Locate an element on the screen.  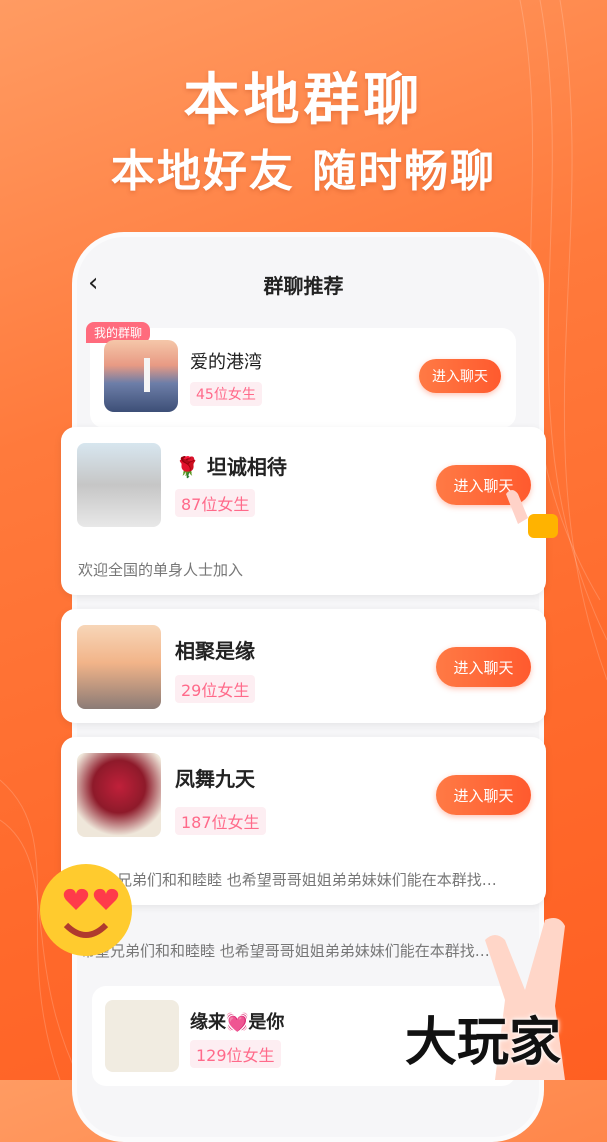
heart-eyes-emoji-icon is located at coordinates (86, 910).